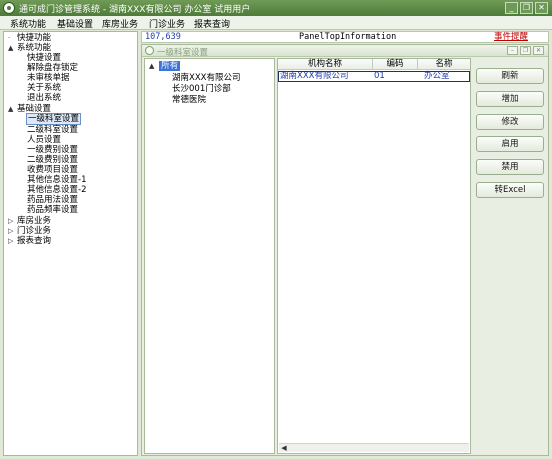  I want to click on window-title: 通可成门诊管理系统 - 湖南XXX有限公司 办公室 试用用户, so click(135, 10).